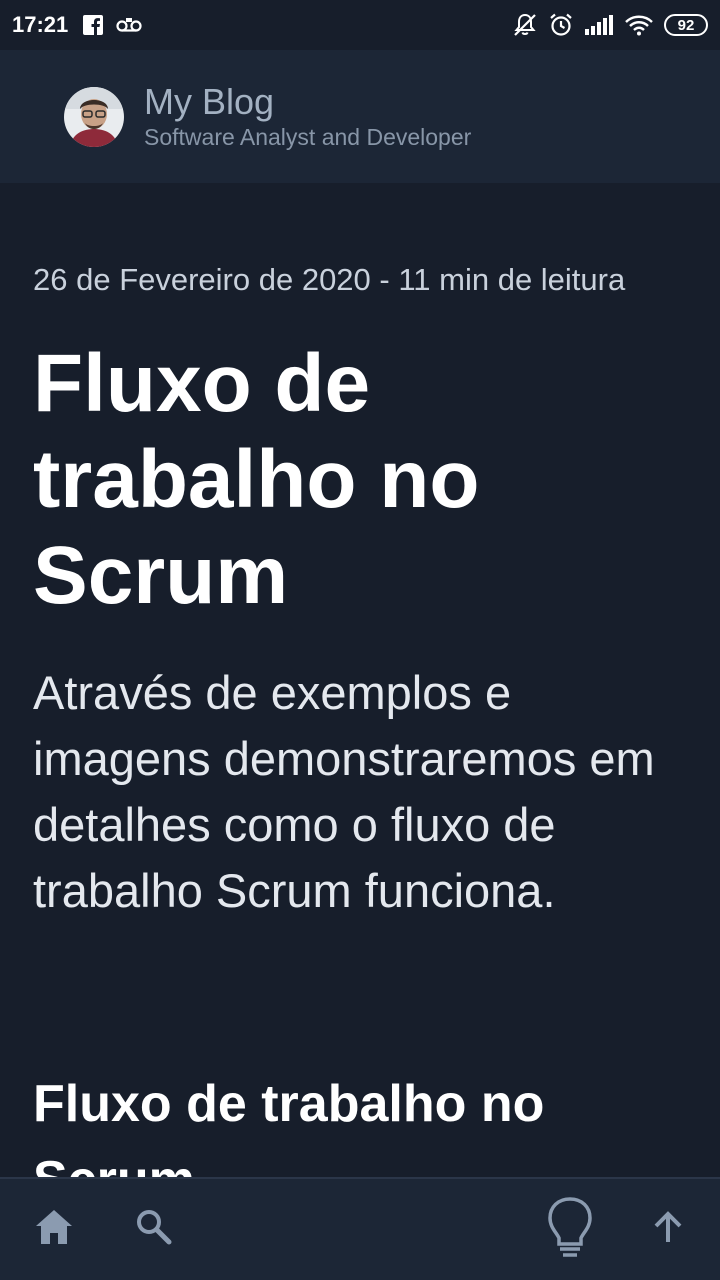 The image size is (720, 1280). I want to click on facebook-icon, so click(93, 25).